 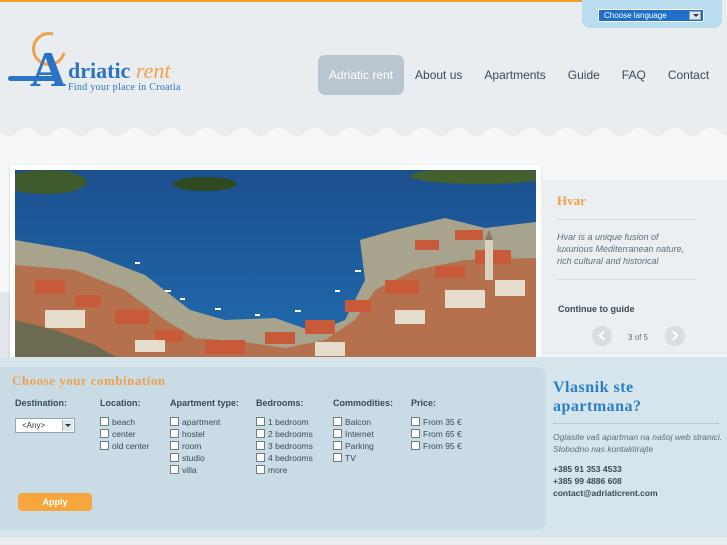 I want to click on type-option-hostel: hostel, so click(x=187, y=434).